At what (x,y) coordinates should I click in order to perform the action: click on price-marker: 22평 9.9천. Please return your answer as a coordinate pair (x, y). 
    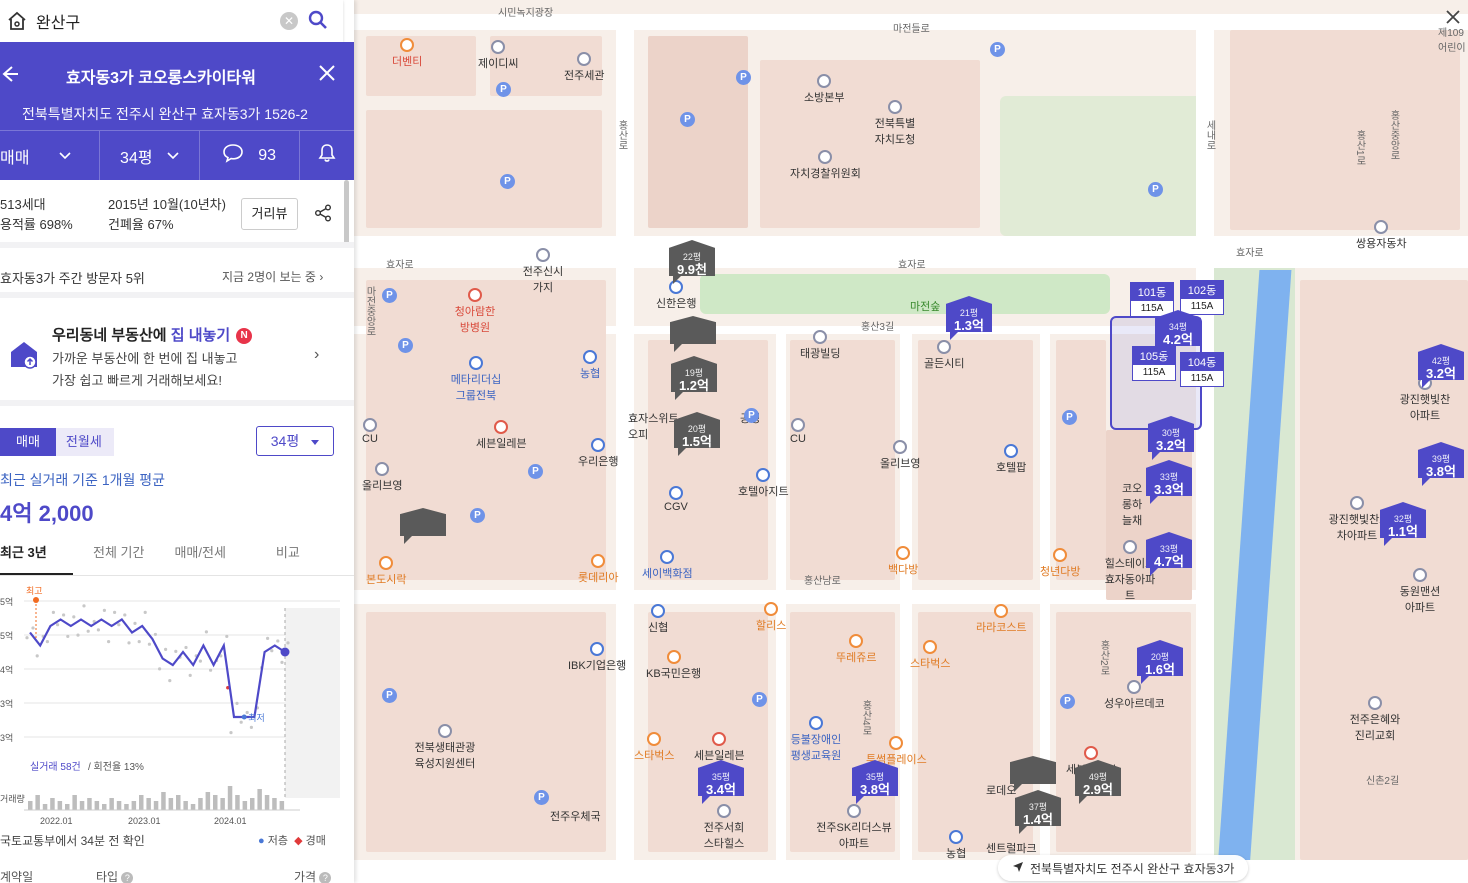
    Looking at the image, I should click on (692, 262).